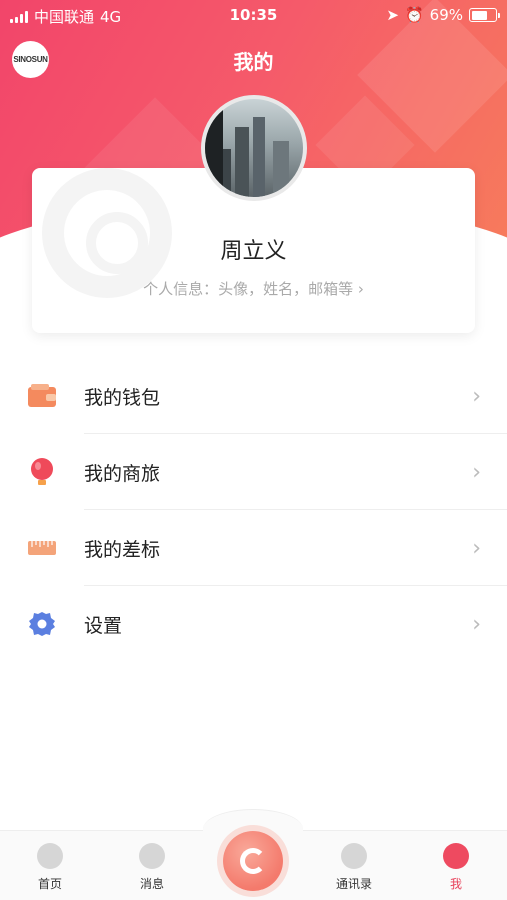  I want to click on page-title: 我的, so click(253, 62).